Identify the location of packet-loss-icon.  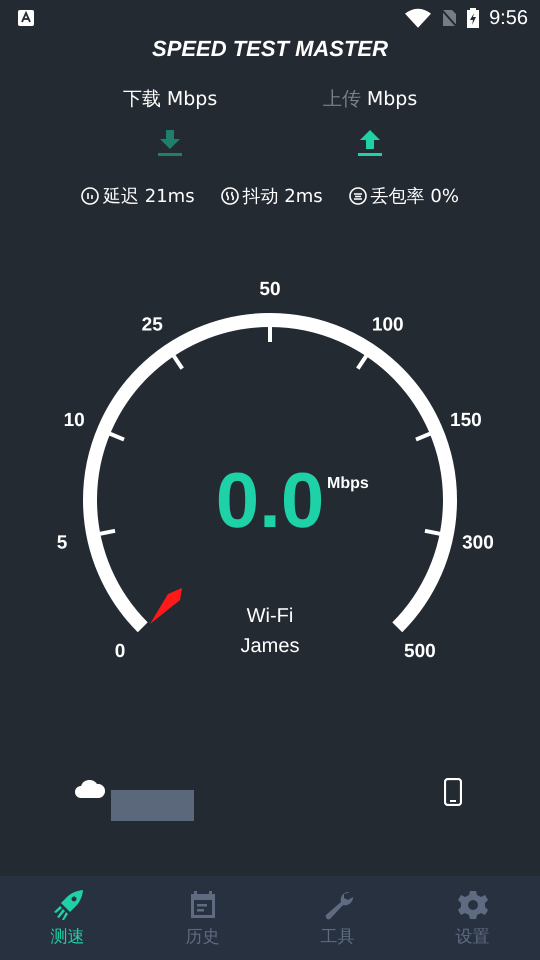
(357, 196).